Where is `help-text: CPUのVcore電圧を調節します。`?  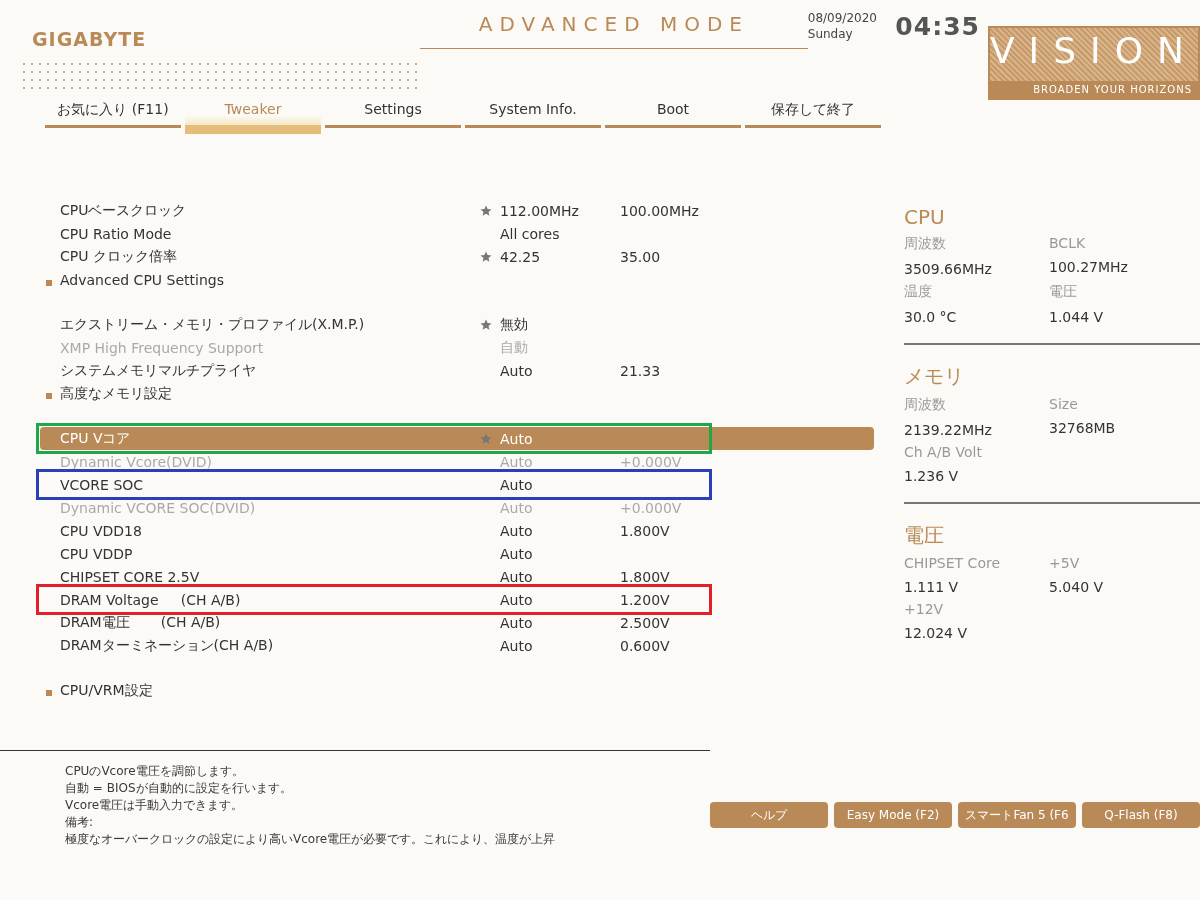
help-text: CPUのVcore電圧を調節します。 is located at coordinates (154, 771).